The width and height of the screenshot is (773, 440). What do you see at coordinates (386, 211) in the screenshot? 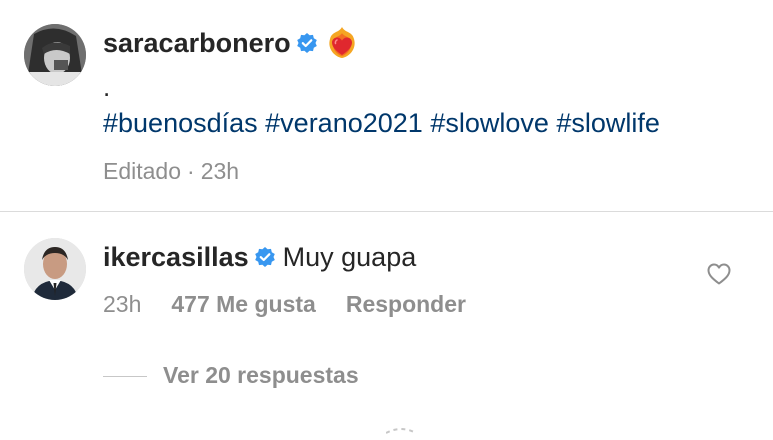
I see `section-divider` at bounding box center [386, 211].